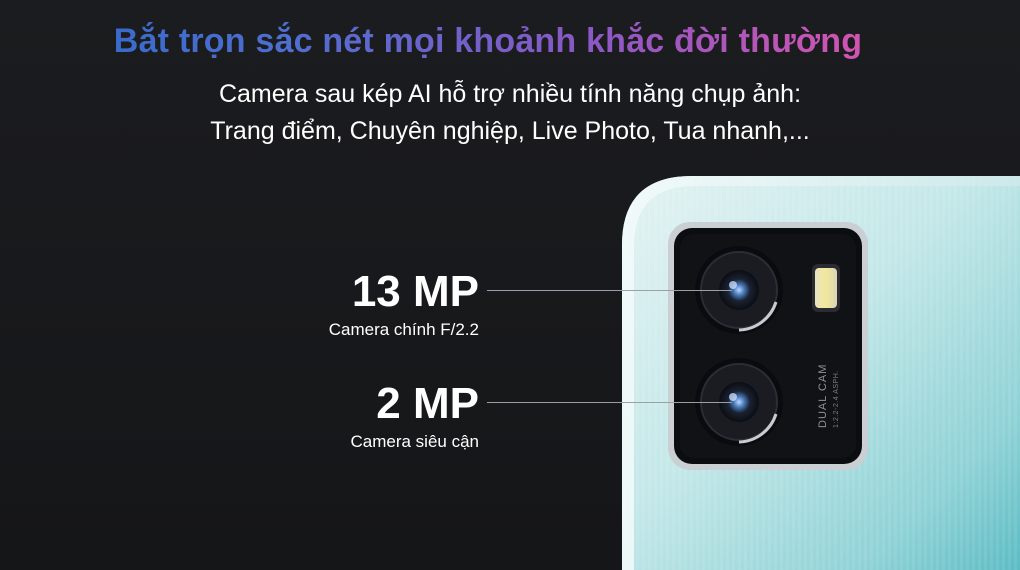 The image size is (1020, 570). What do you see at coordinates (415, 291) in the screenshot?
I see `main-camera-resolution: 13 MP` at bounding box center [415, 291].